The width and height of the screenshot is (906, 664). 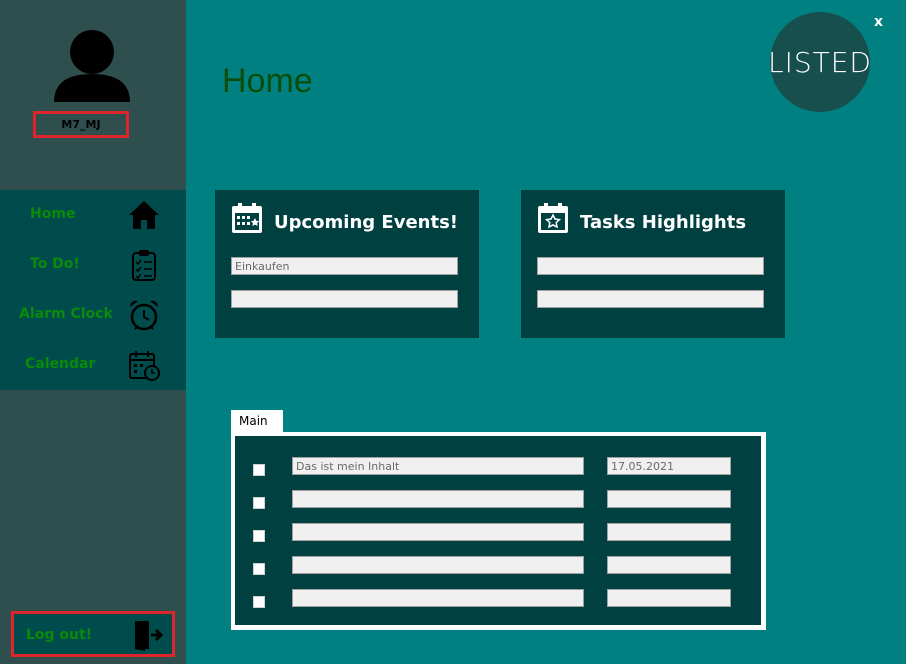 I want to click on clipboard-checklist-icon, so click(x=144, y=265).